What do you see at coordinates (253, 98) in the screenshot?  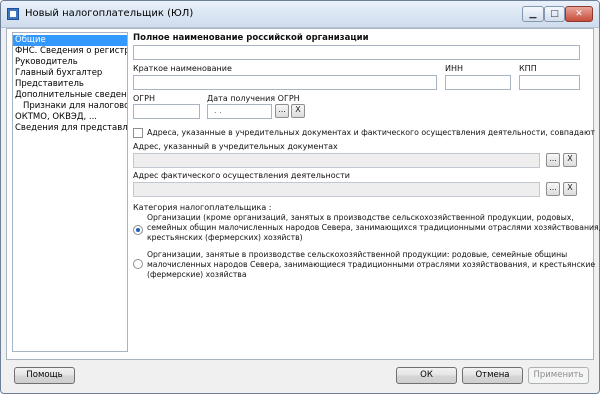 I see `ogrn-date-label: Дата получения ОГРН` at bounding box center [253, 98].